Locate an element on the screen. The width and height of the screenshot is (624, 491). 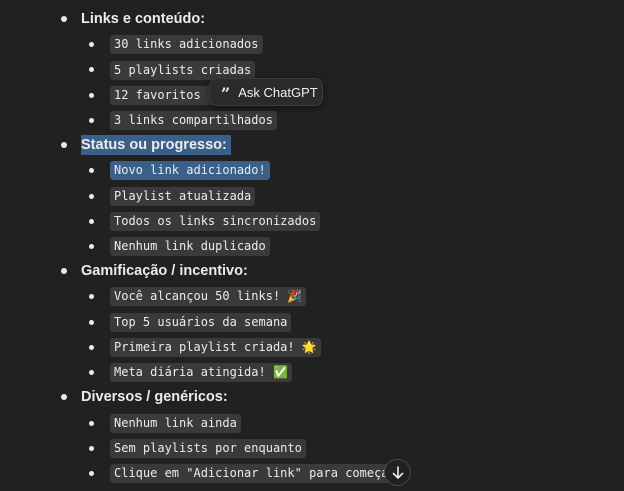
inline-code: 3 links compartilhados is located at coordinates (193, 120).